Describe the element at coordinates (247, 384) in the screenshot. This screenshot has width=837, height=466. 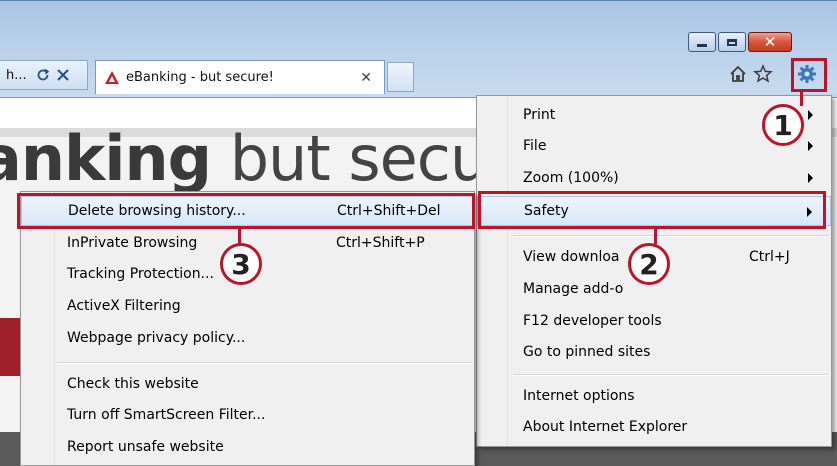
I see `submenu-item-check-website: Check this website` at that location.